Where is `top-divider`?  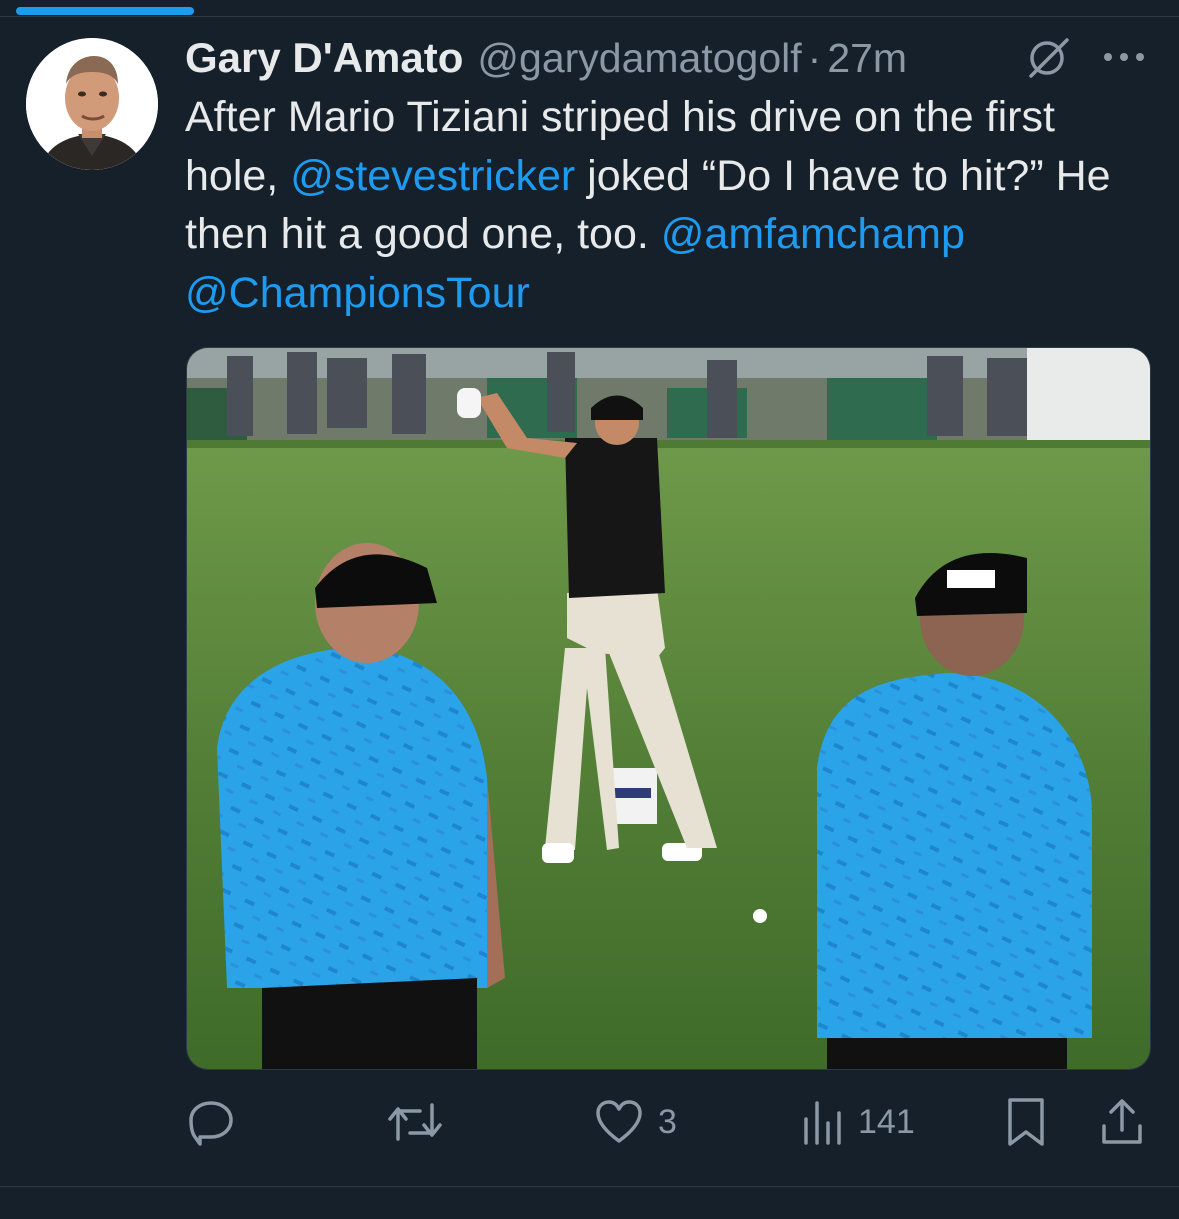 top-divider is located at coordinates (589, 16).